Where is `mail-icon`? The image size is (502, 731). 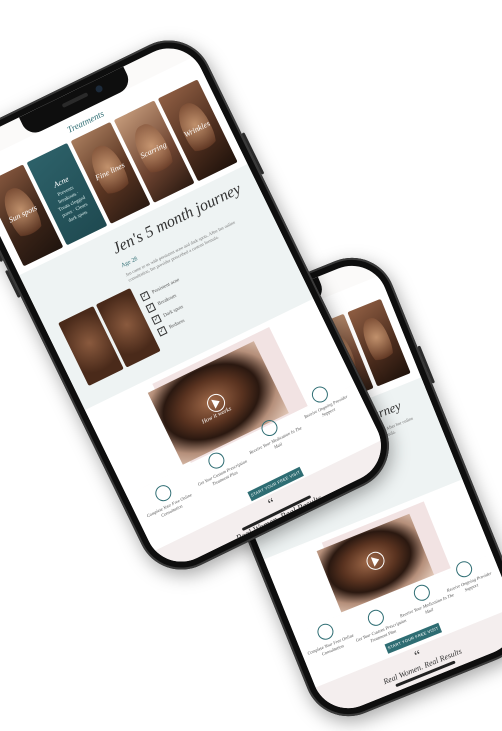 mail-icon is located at coordinates (422, 593).